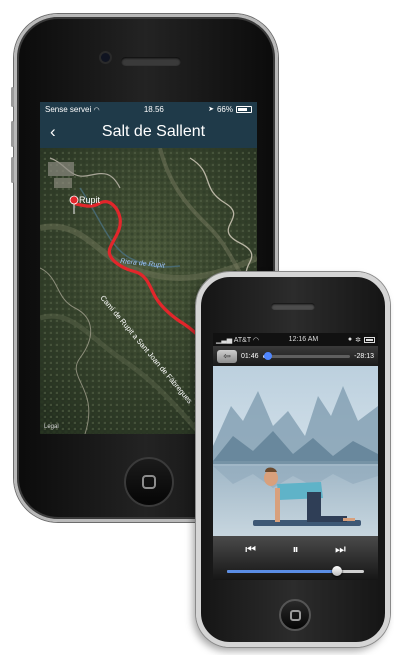  Describe the element at coordinates (358, 340) in the screenshot. I see `bluetooth-icon: ✲` at that location.